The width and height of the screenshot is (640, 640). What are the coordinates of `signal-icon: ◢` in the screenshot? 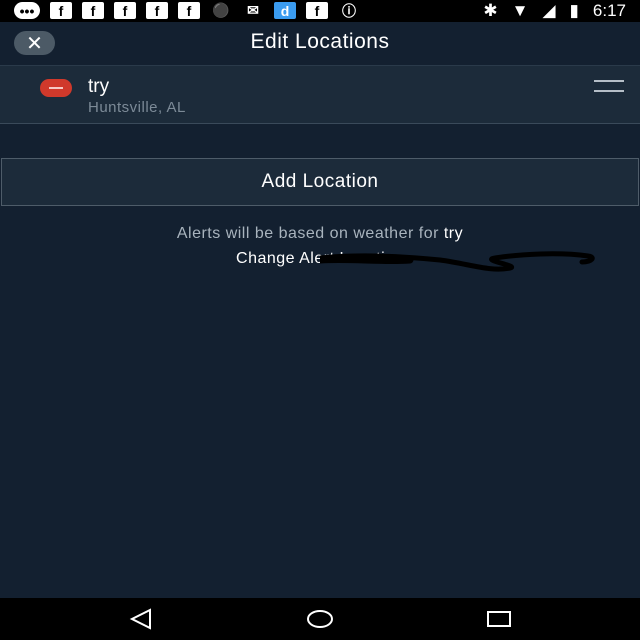 It's located at (549, 10).